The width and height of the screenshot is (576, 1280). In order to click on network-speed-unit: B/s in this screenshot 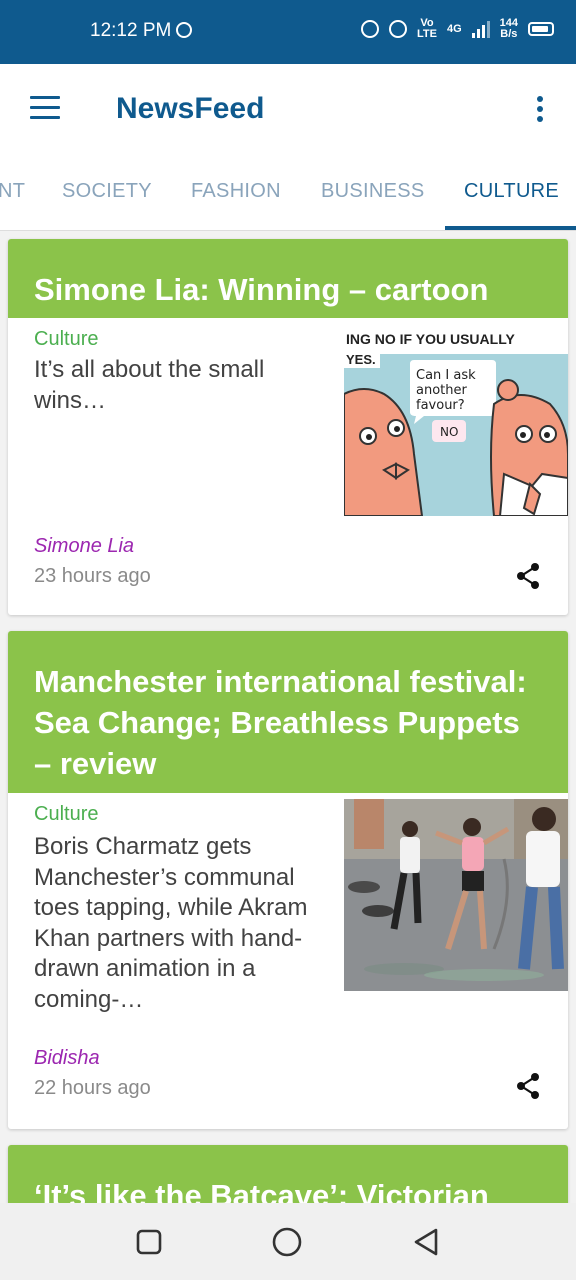, I will do `click(509, 34)`.